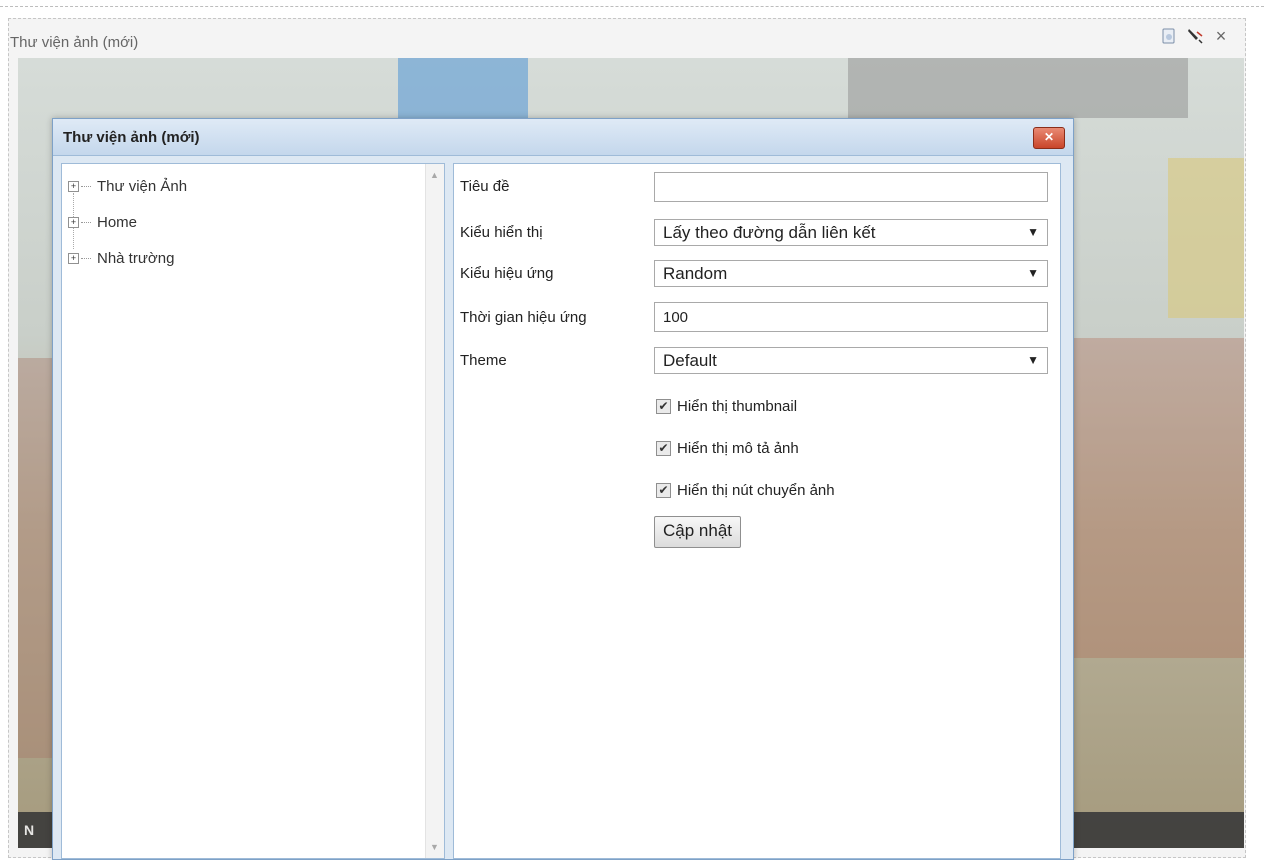 Image resolution: width=1264 pixels, height=860 pixels. What do you see at coordinates (434, 175) in the screenshot?
I see `scroll-up-icon: ▲` at bounding box center [434, 175].